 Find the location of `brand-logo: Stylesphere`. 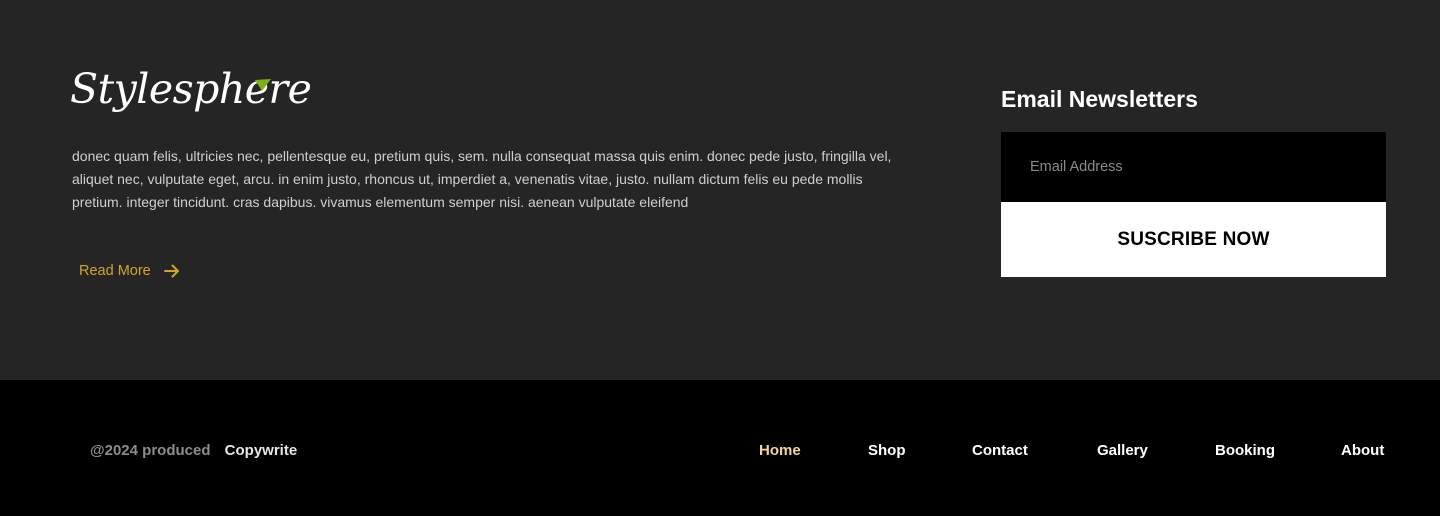

brand-logo: Stylesphere is located at coordinates (191, 93).